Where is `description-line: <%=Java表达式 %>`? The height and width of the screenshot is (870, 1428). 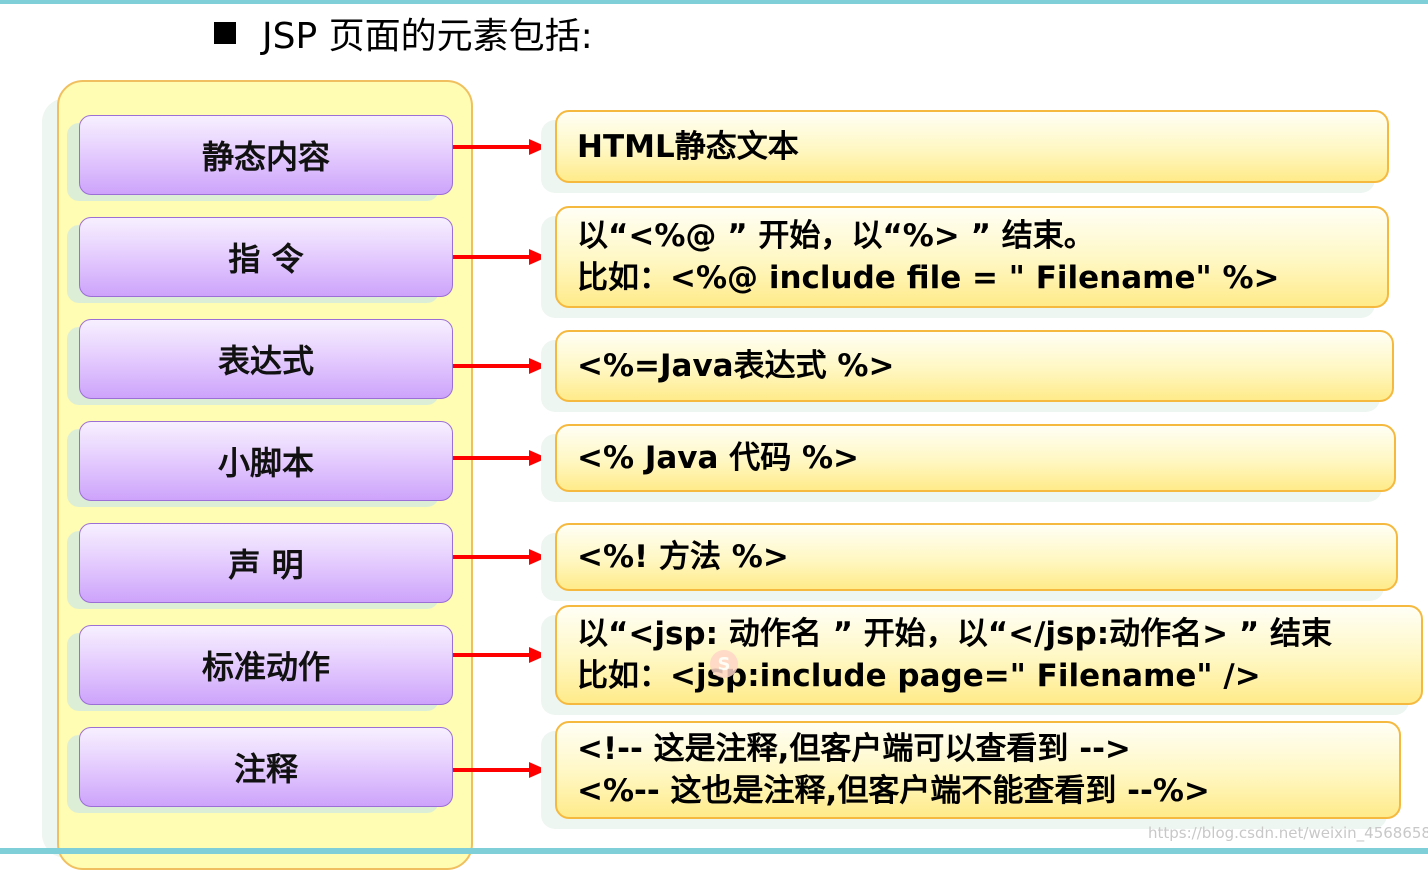 description-line: <%=Java表达式 %> is located at coordinates (736, 366).